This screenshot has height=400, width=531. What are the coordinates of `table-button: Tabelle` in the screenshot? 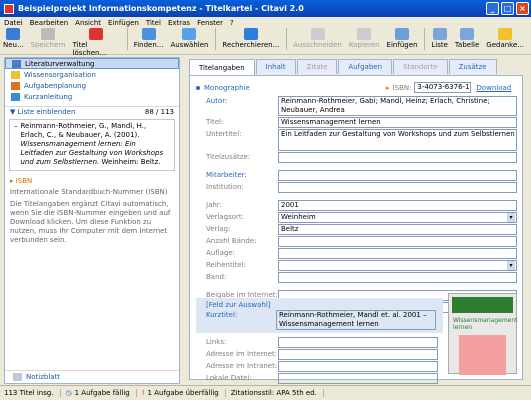 It's located at (467, 38).